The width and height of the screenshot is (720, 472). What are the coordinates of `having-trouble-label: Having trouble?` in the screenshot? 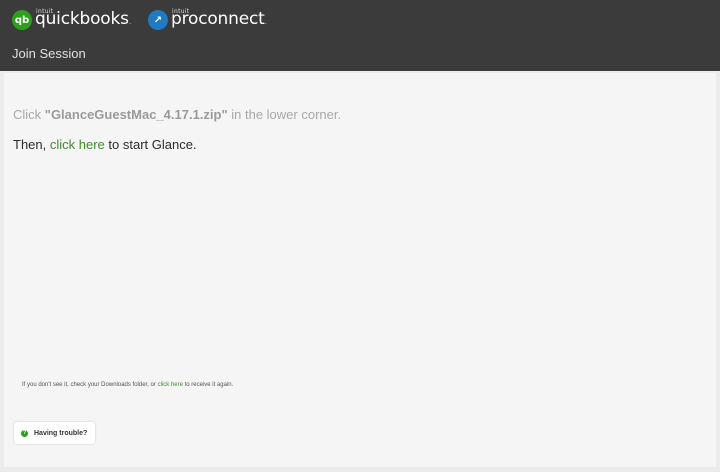 It's located at (61, 433).